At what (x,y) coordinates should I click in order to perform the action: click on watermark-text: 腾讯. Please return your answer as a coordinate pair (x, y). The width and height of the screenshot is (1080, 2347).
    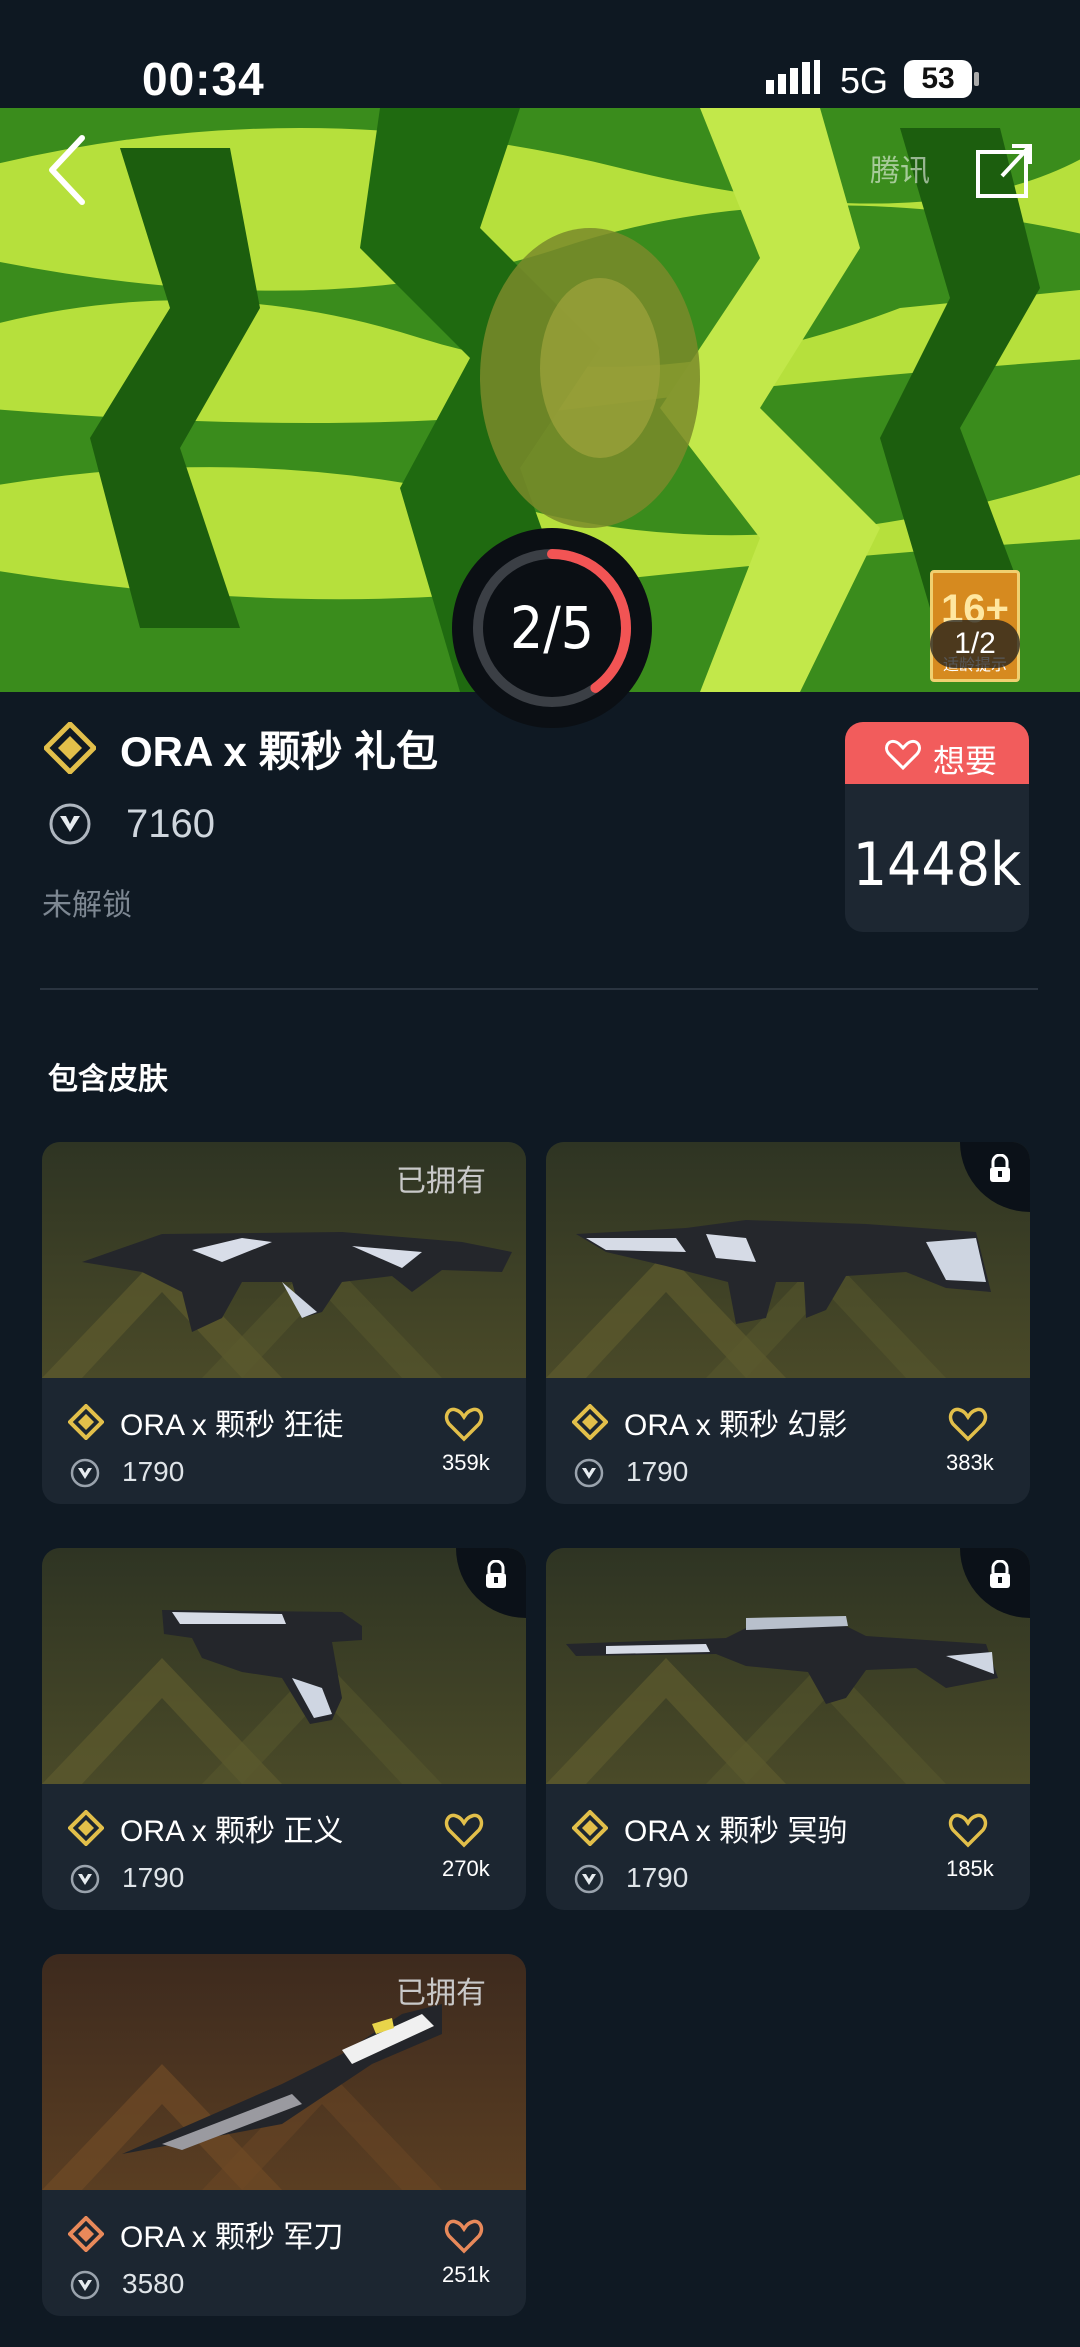
    Looking at the image, I should click on (900, 171).